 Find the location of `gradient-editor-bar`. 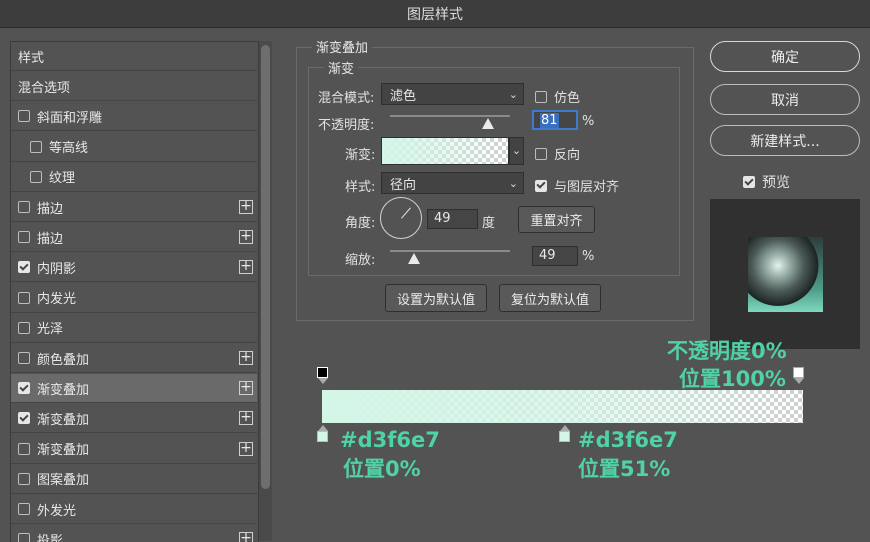

gradient-editor-bar is located at coordinates (562, 406).